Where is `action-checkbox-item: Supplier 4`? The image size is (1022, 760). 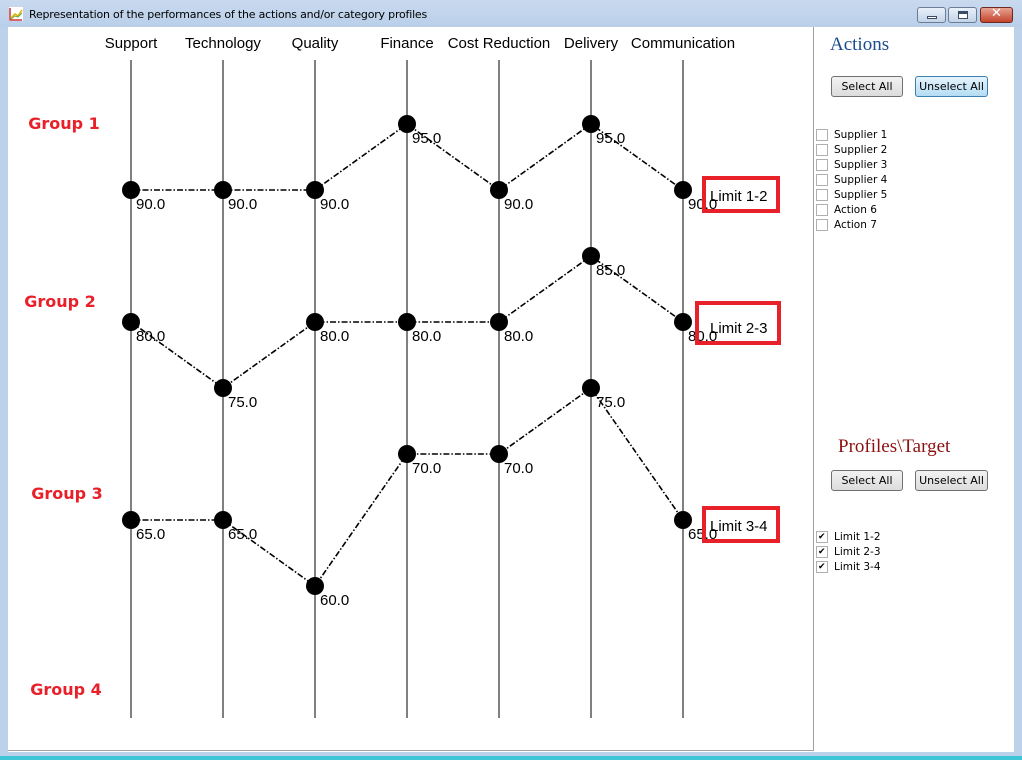 action-checkbox-item: Supplier 4 is located at coordinates (851, 179).